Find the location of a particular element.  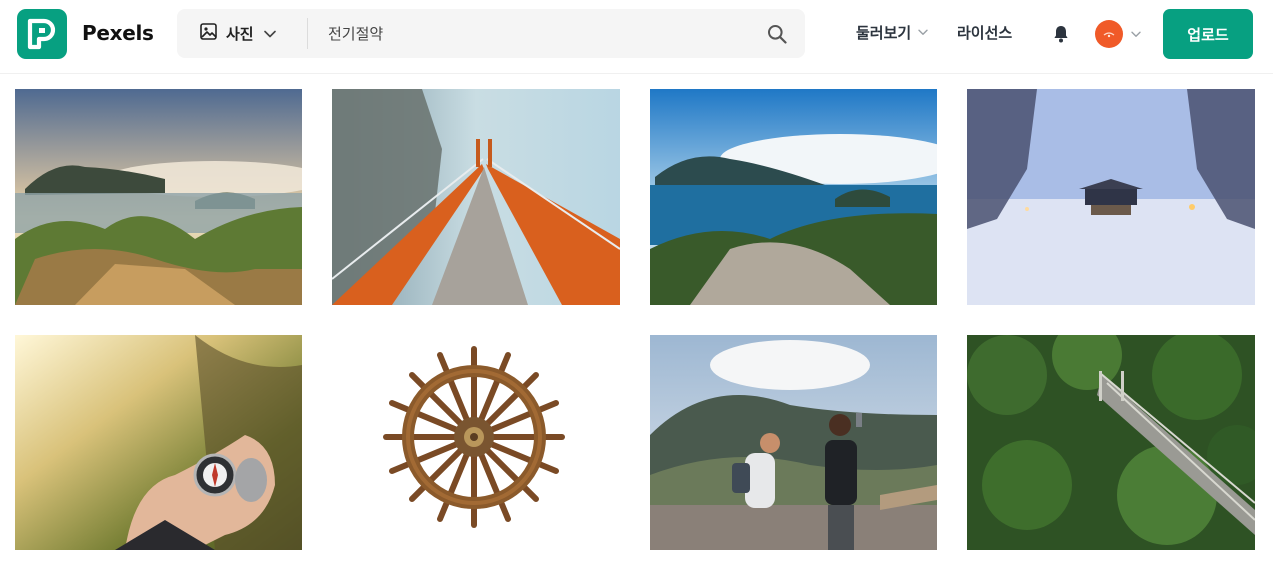

search-type-label: 사진 is located at coordinates (240, 34).